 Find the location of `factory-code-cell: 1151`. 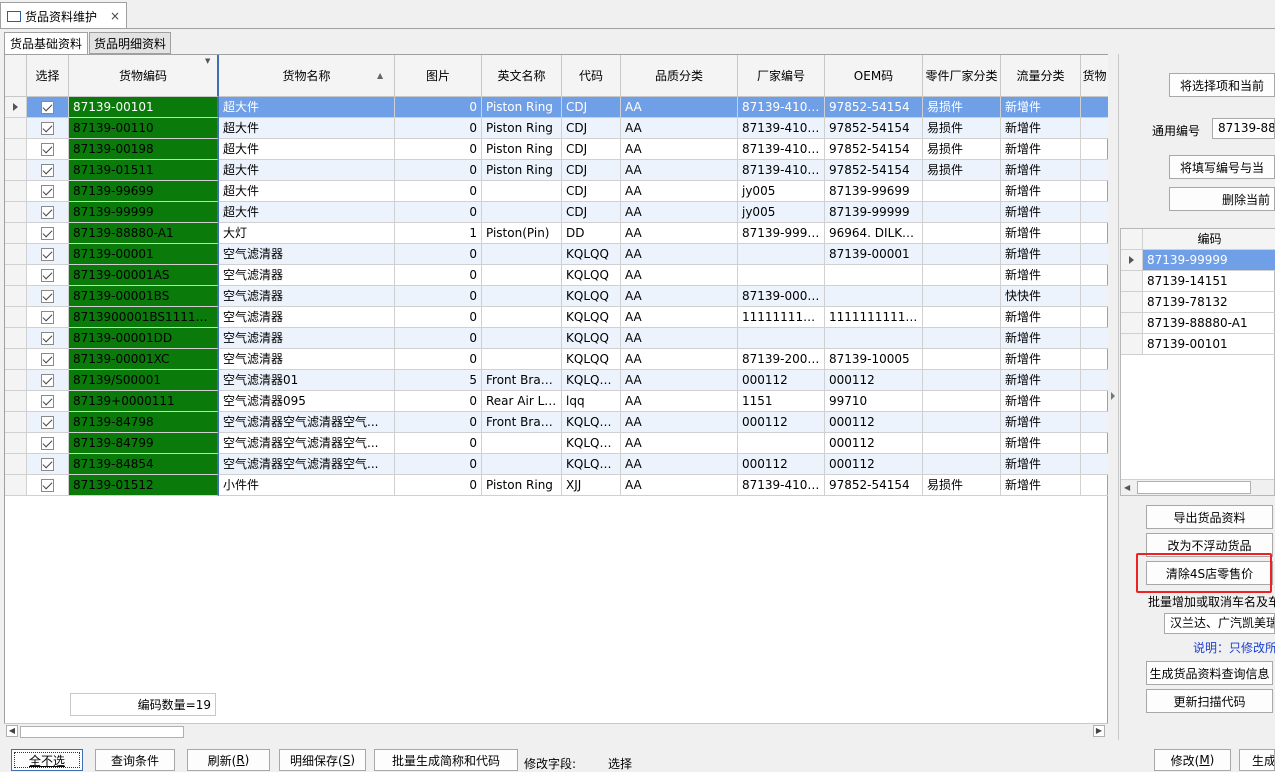

factory-code-cell: 1151 is located at coordinates (781, 401).